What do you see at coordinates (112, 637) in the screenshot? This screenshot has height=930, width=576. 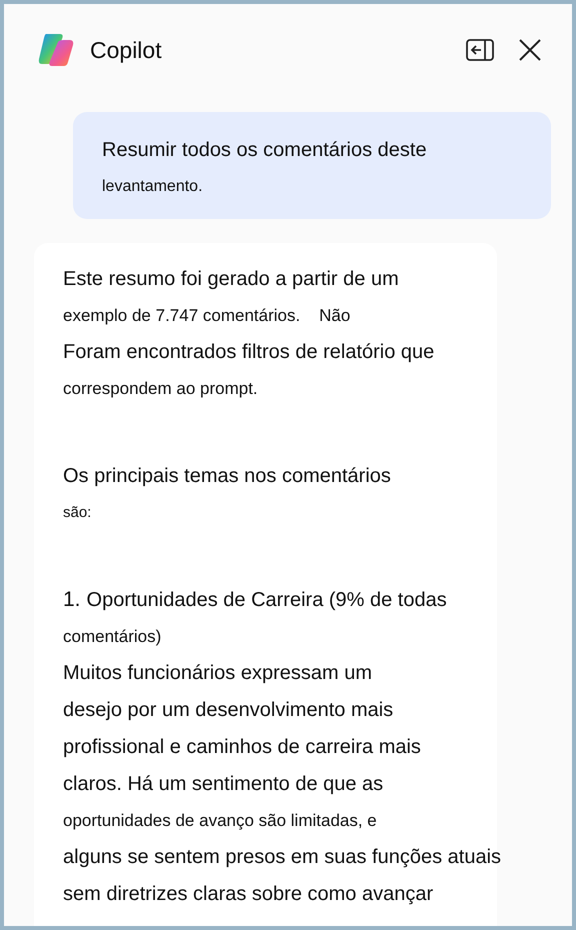 I see `response-text: comentários)` at bounding box center [112, 637].